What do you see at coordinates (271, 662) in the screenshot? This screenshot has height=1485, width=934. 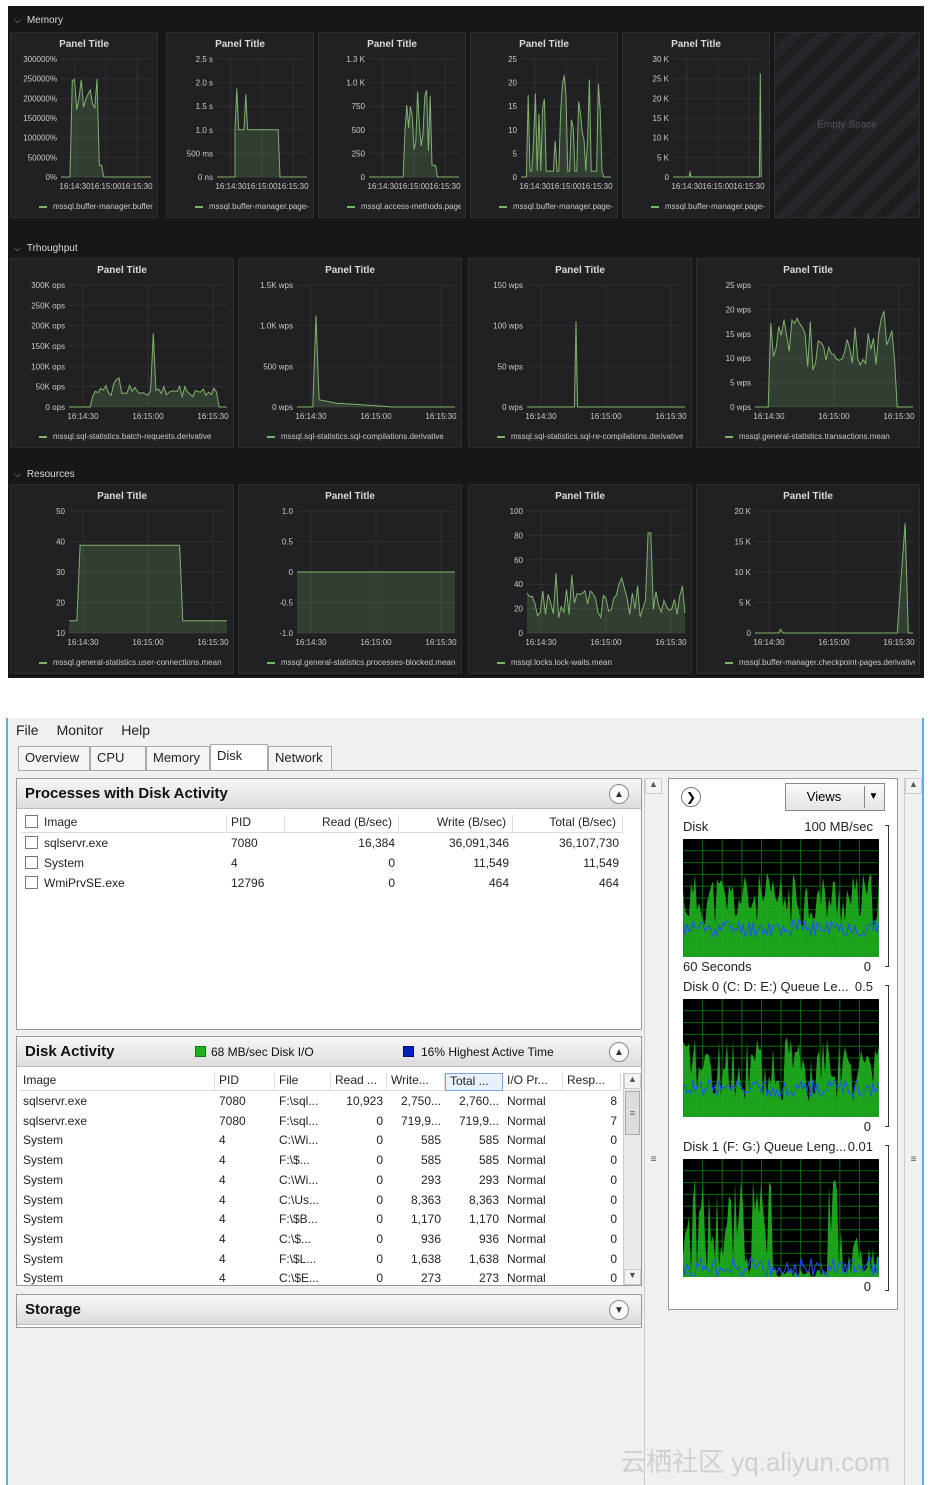 I see `legend-swatch` at bounding box center [271, 662].